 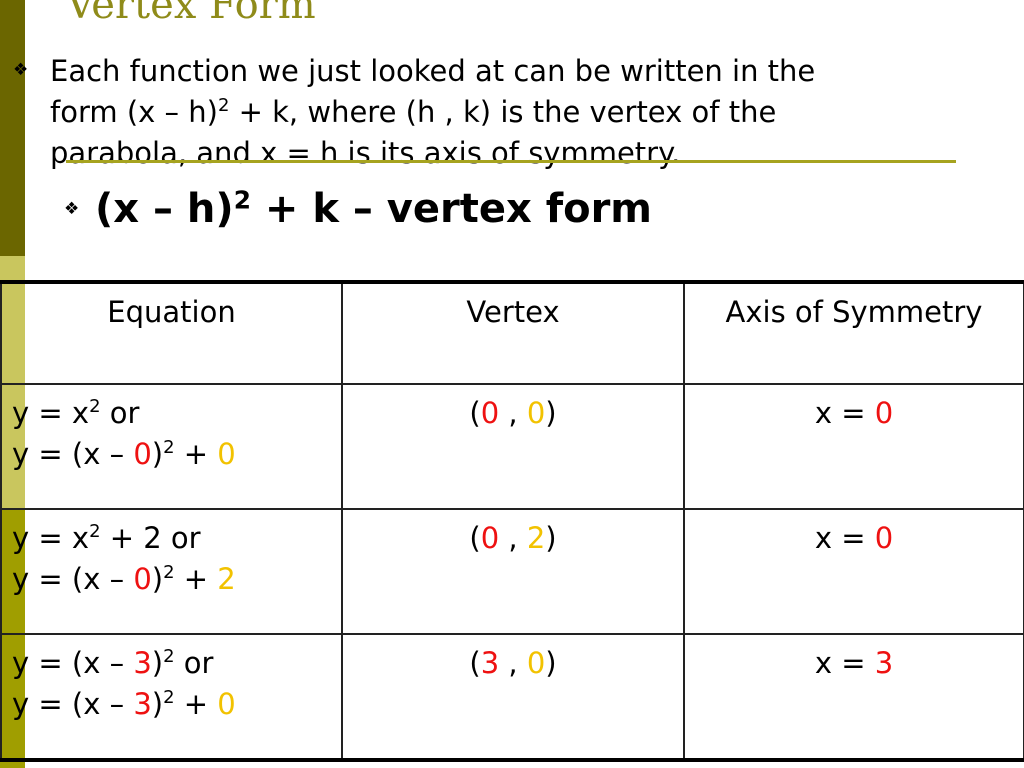 What do you see at coordinates (853, 697) in the screenshot?
I see `axis-cell: x = 3` at bounding box center [853, 697].